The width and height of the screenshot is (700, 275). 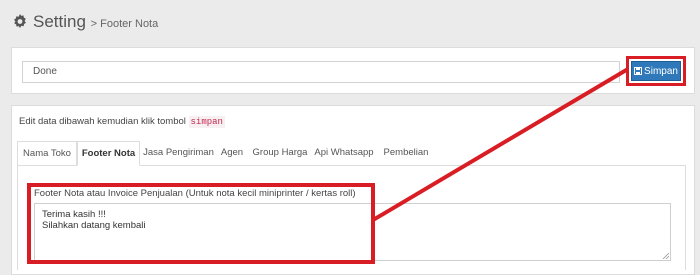 What do you see at coordinates (344, 153) in the screenshot?
I see `tab-api-whatsapp: Api Whatsapp` at bounding box center [344, 153].